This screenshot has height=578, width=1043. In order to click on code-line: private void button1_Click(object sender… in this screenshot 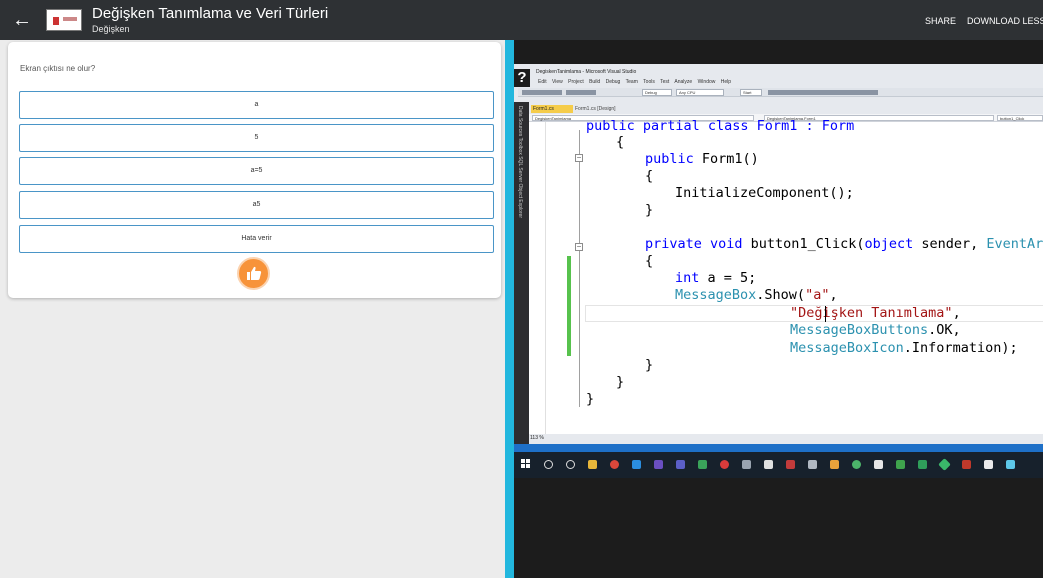, I will do `click(844, 244)`.